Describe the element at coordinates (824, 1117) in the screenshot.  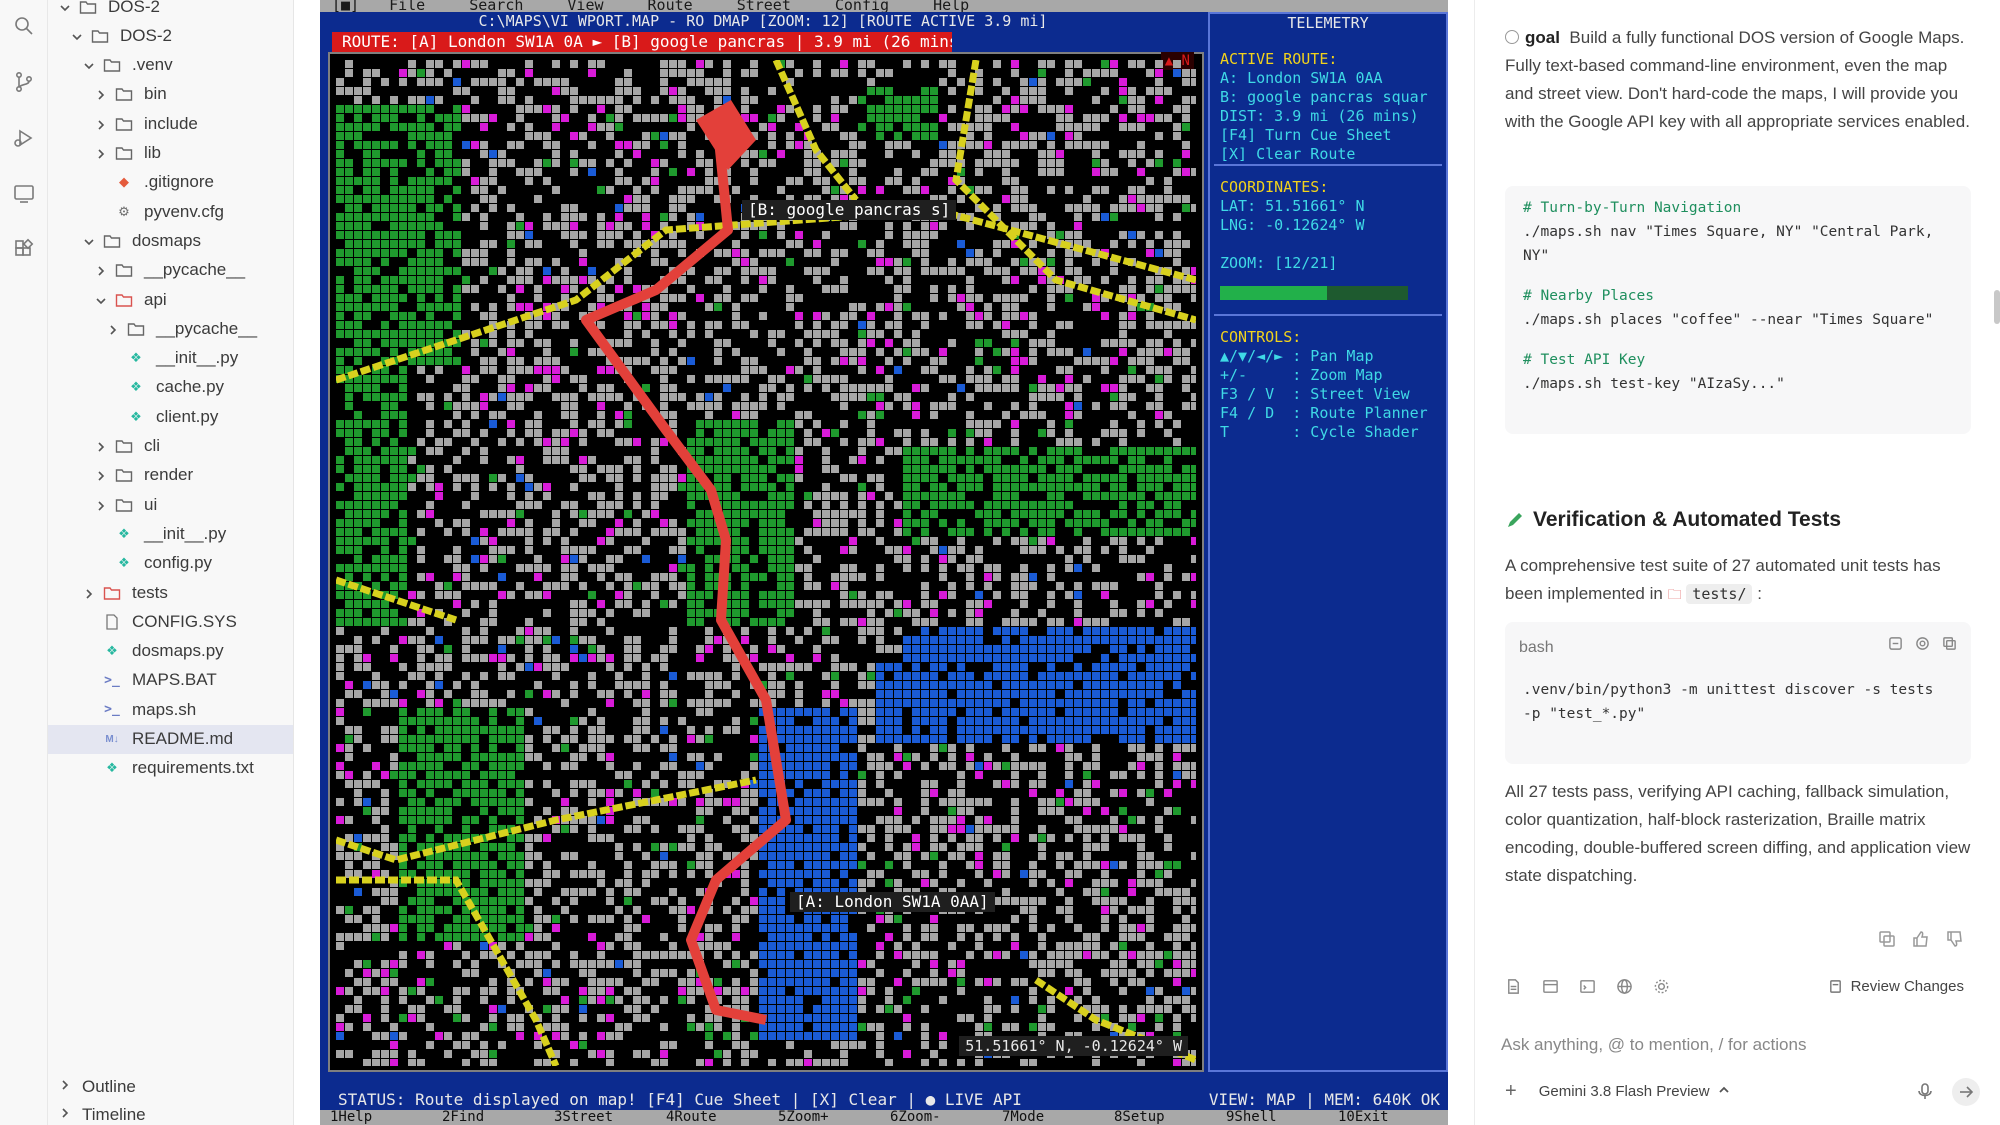
I see `function-key: 5Zoom+` at that location.